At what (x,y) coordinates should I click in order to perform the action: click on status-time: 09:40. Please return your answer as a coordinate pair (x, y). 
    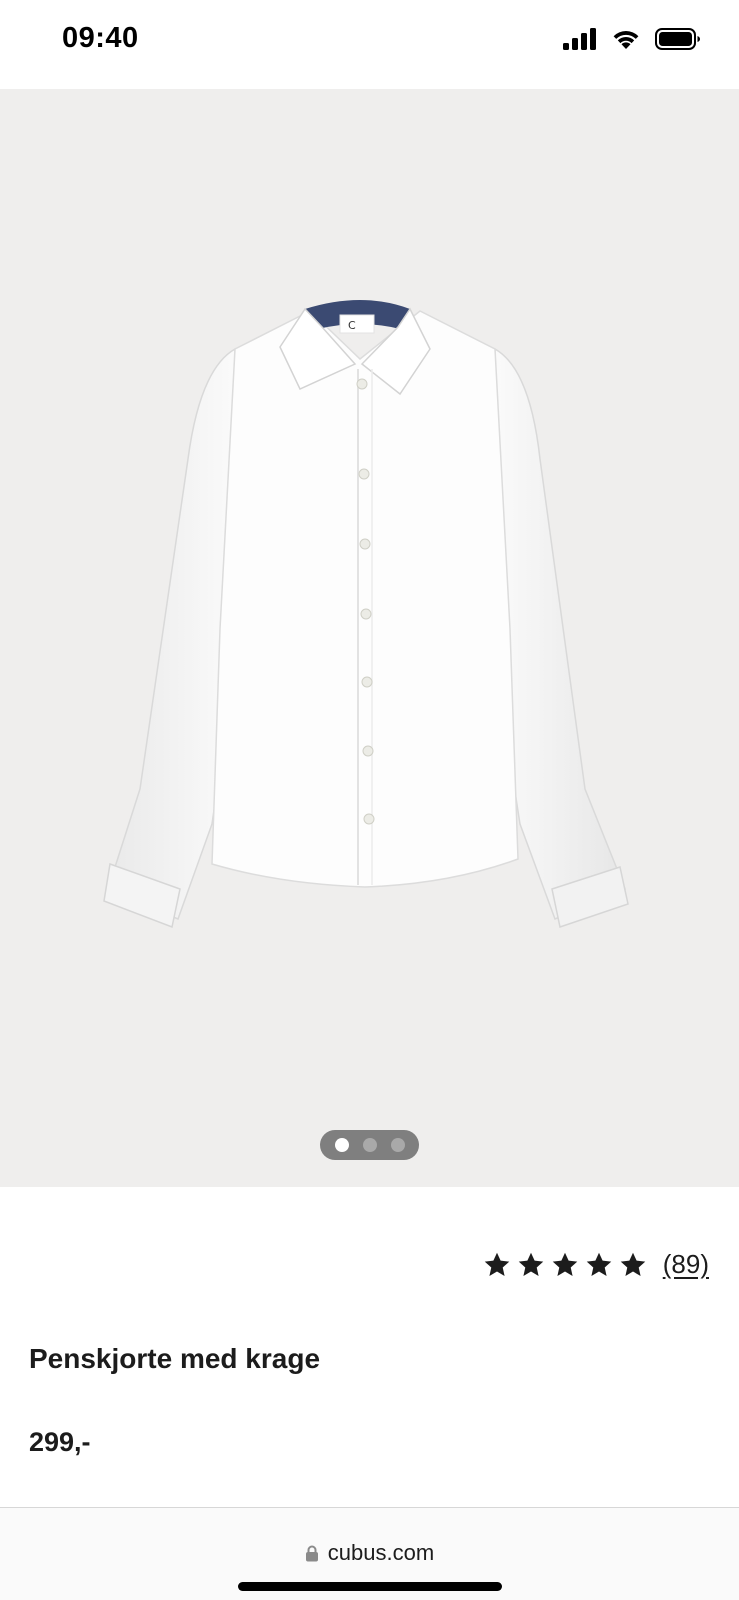
    Looking at the image, I should click on (100, 38).